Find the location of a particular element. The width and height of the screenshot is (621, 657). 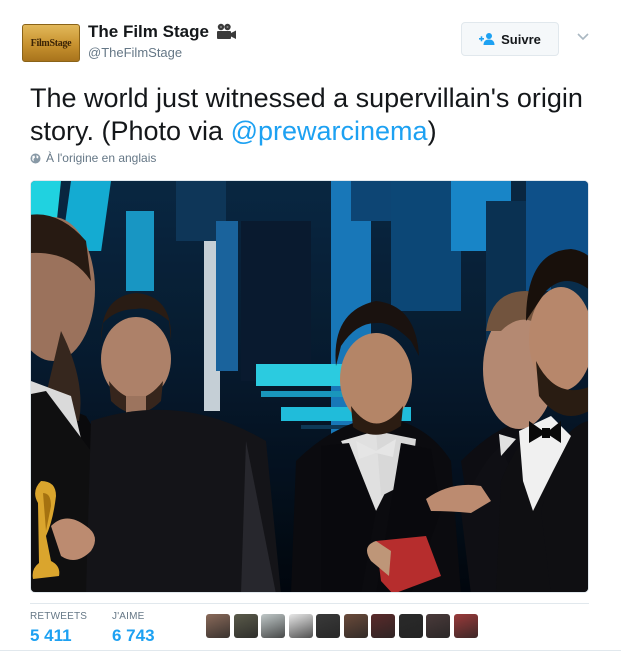

retweets-stat: RETWEETS 5 411 is located at coordinates (58, 628).